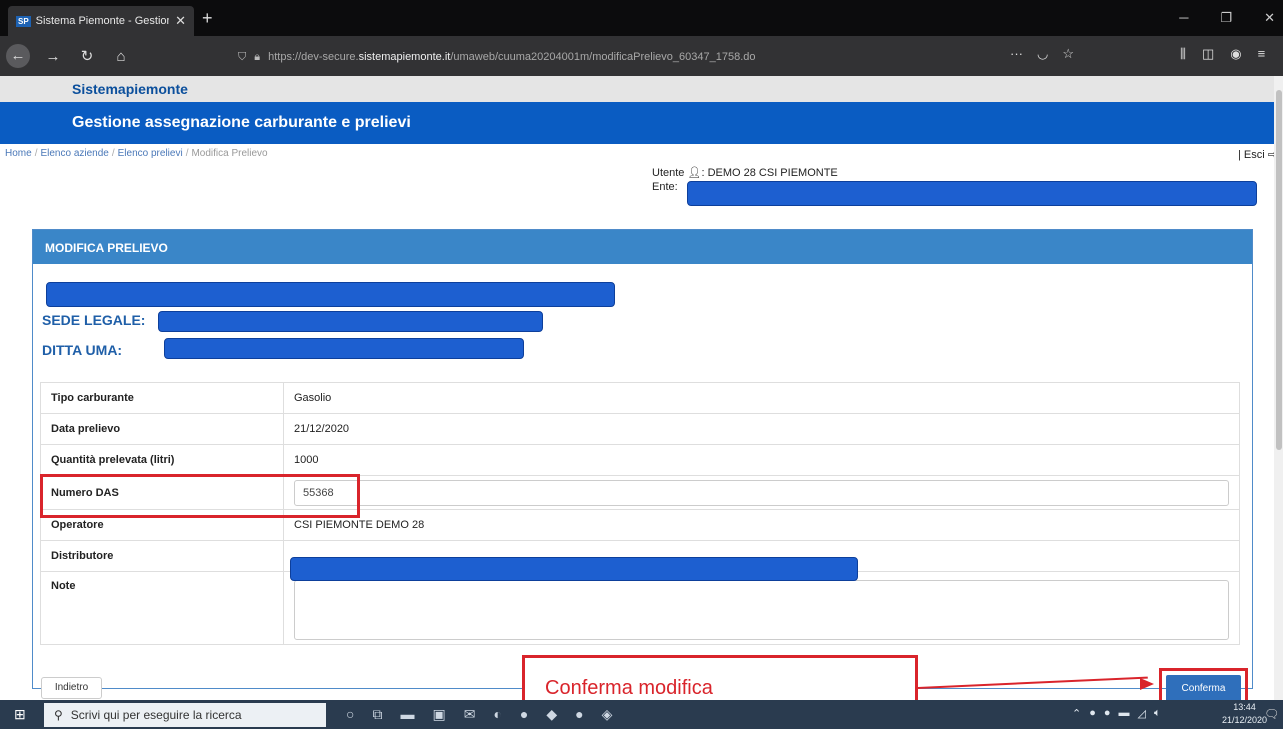  What do you see at coordinates (1244, 707) in the screenshot?
I see `clock-time: 13:44` at bounding box center [1244, 707].